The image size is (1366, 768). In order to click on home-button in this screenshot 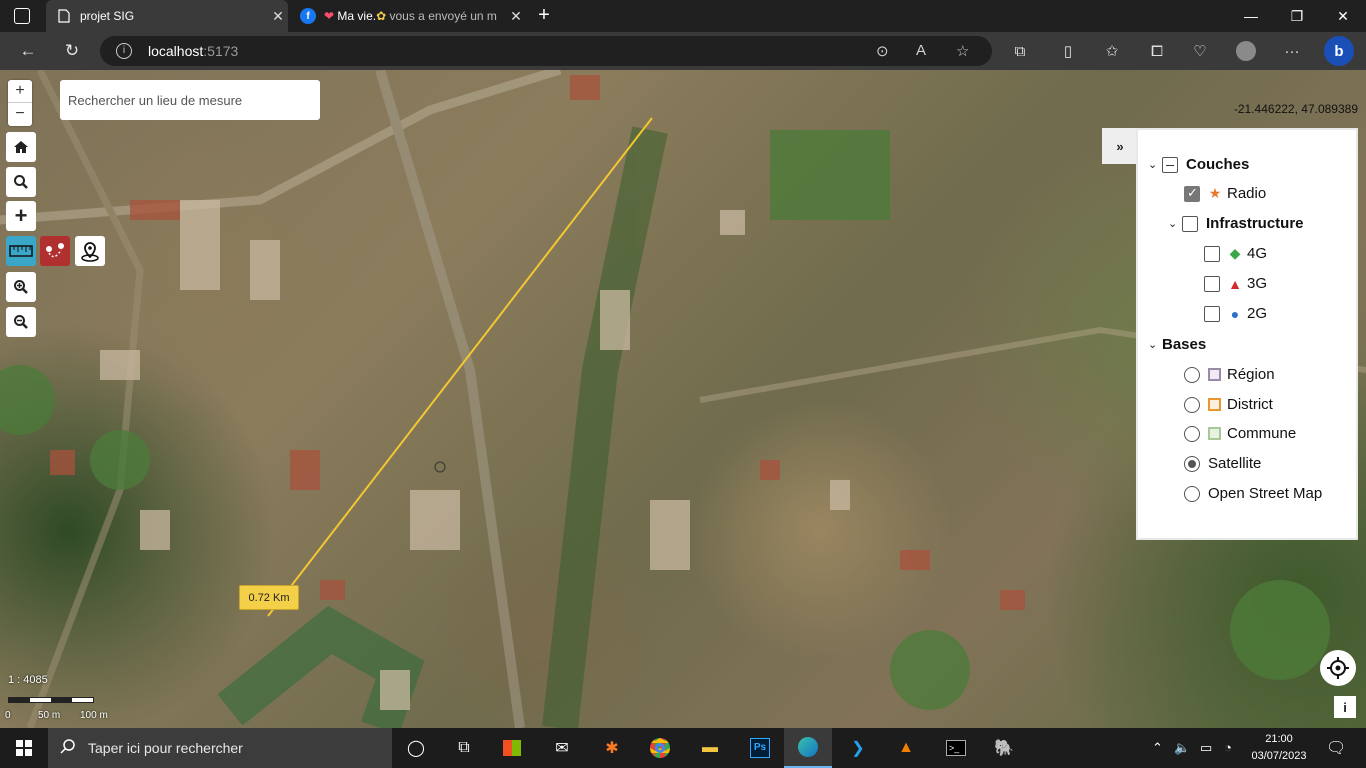, I will do `click(21, 147)`.